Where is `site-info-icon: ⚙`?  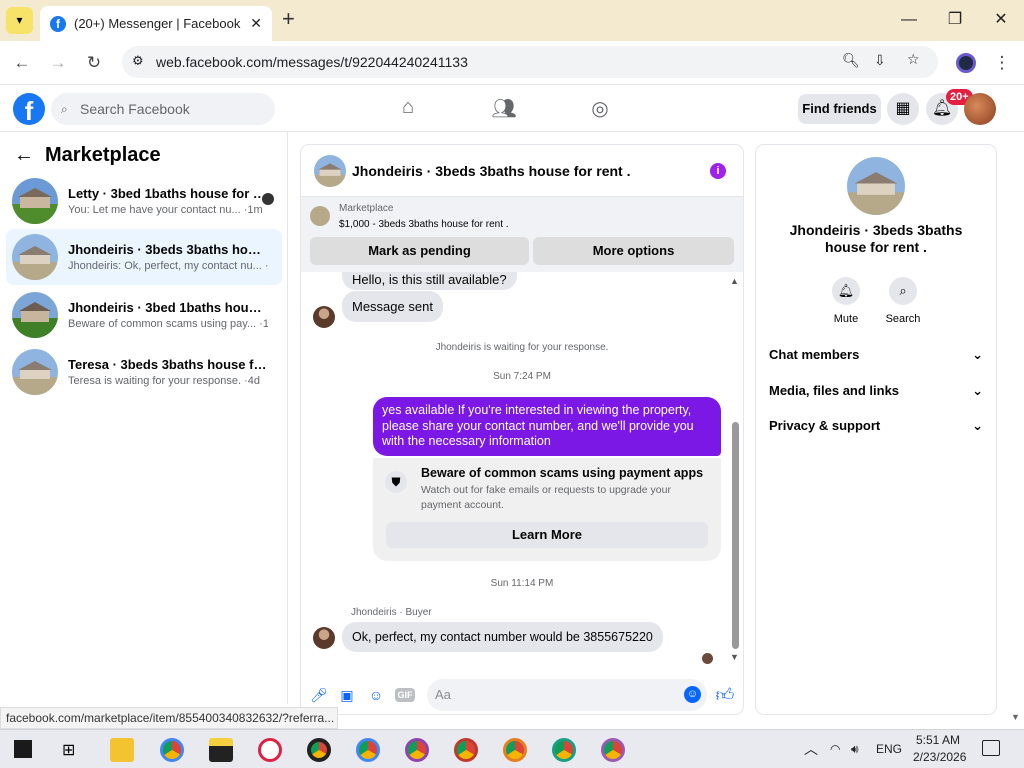
site-info-icon: ⚙ is located at coordinates (138, 61).